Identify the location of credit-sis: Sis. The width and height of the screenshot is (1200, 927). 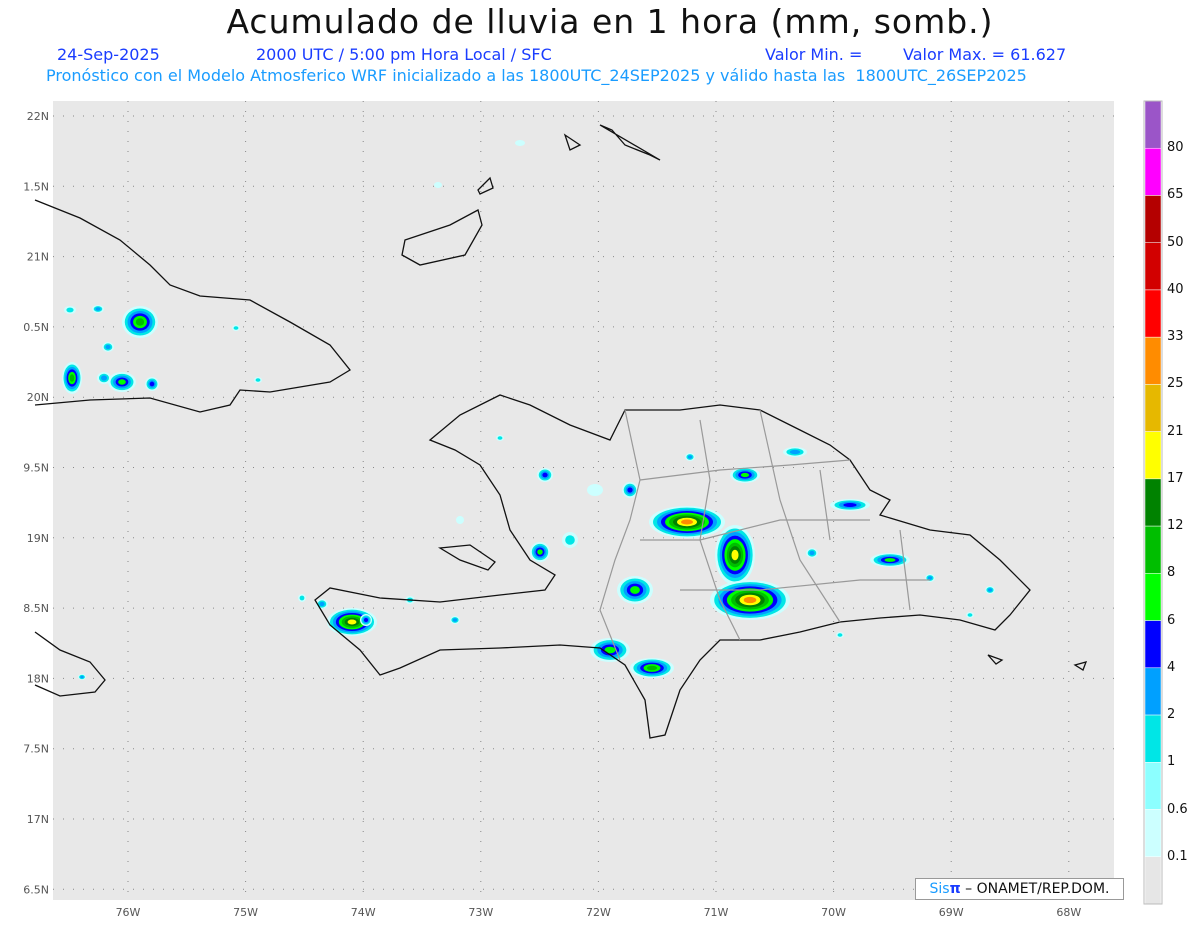
(939, 889).